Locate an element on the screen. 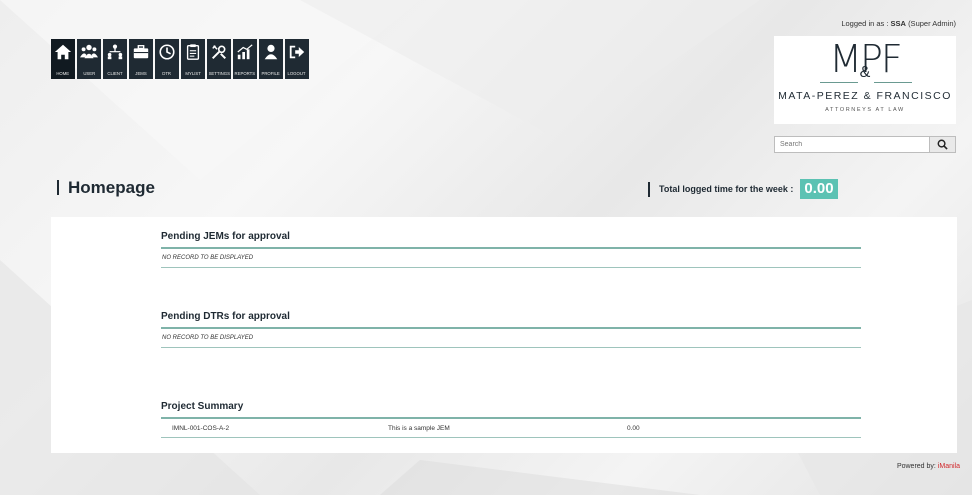 The width and height of the screenshot is (972, 495). nav-settings-label: SETTINGS is located at coordinates (219, 73).